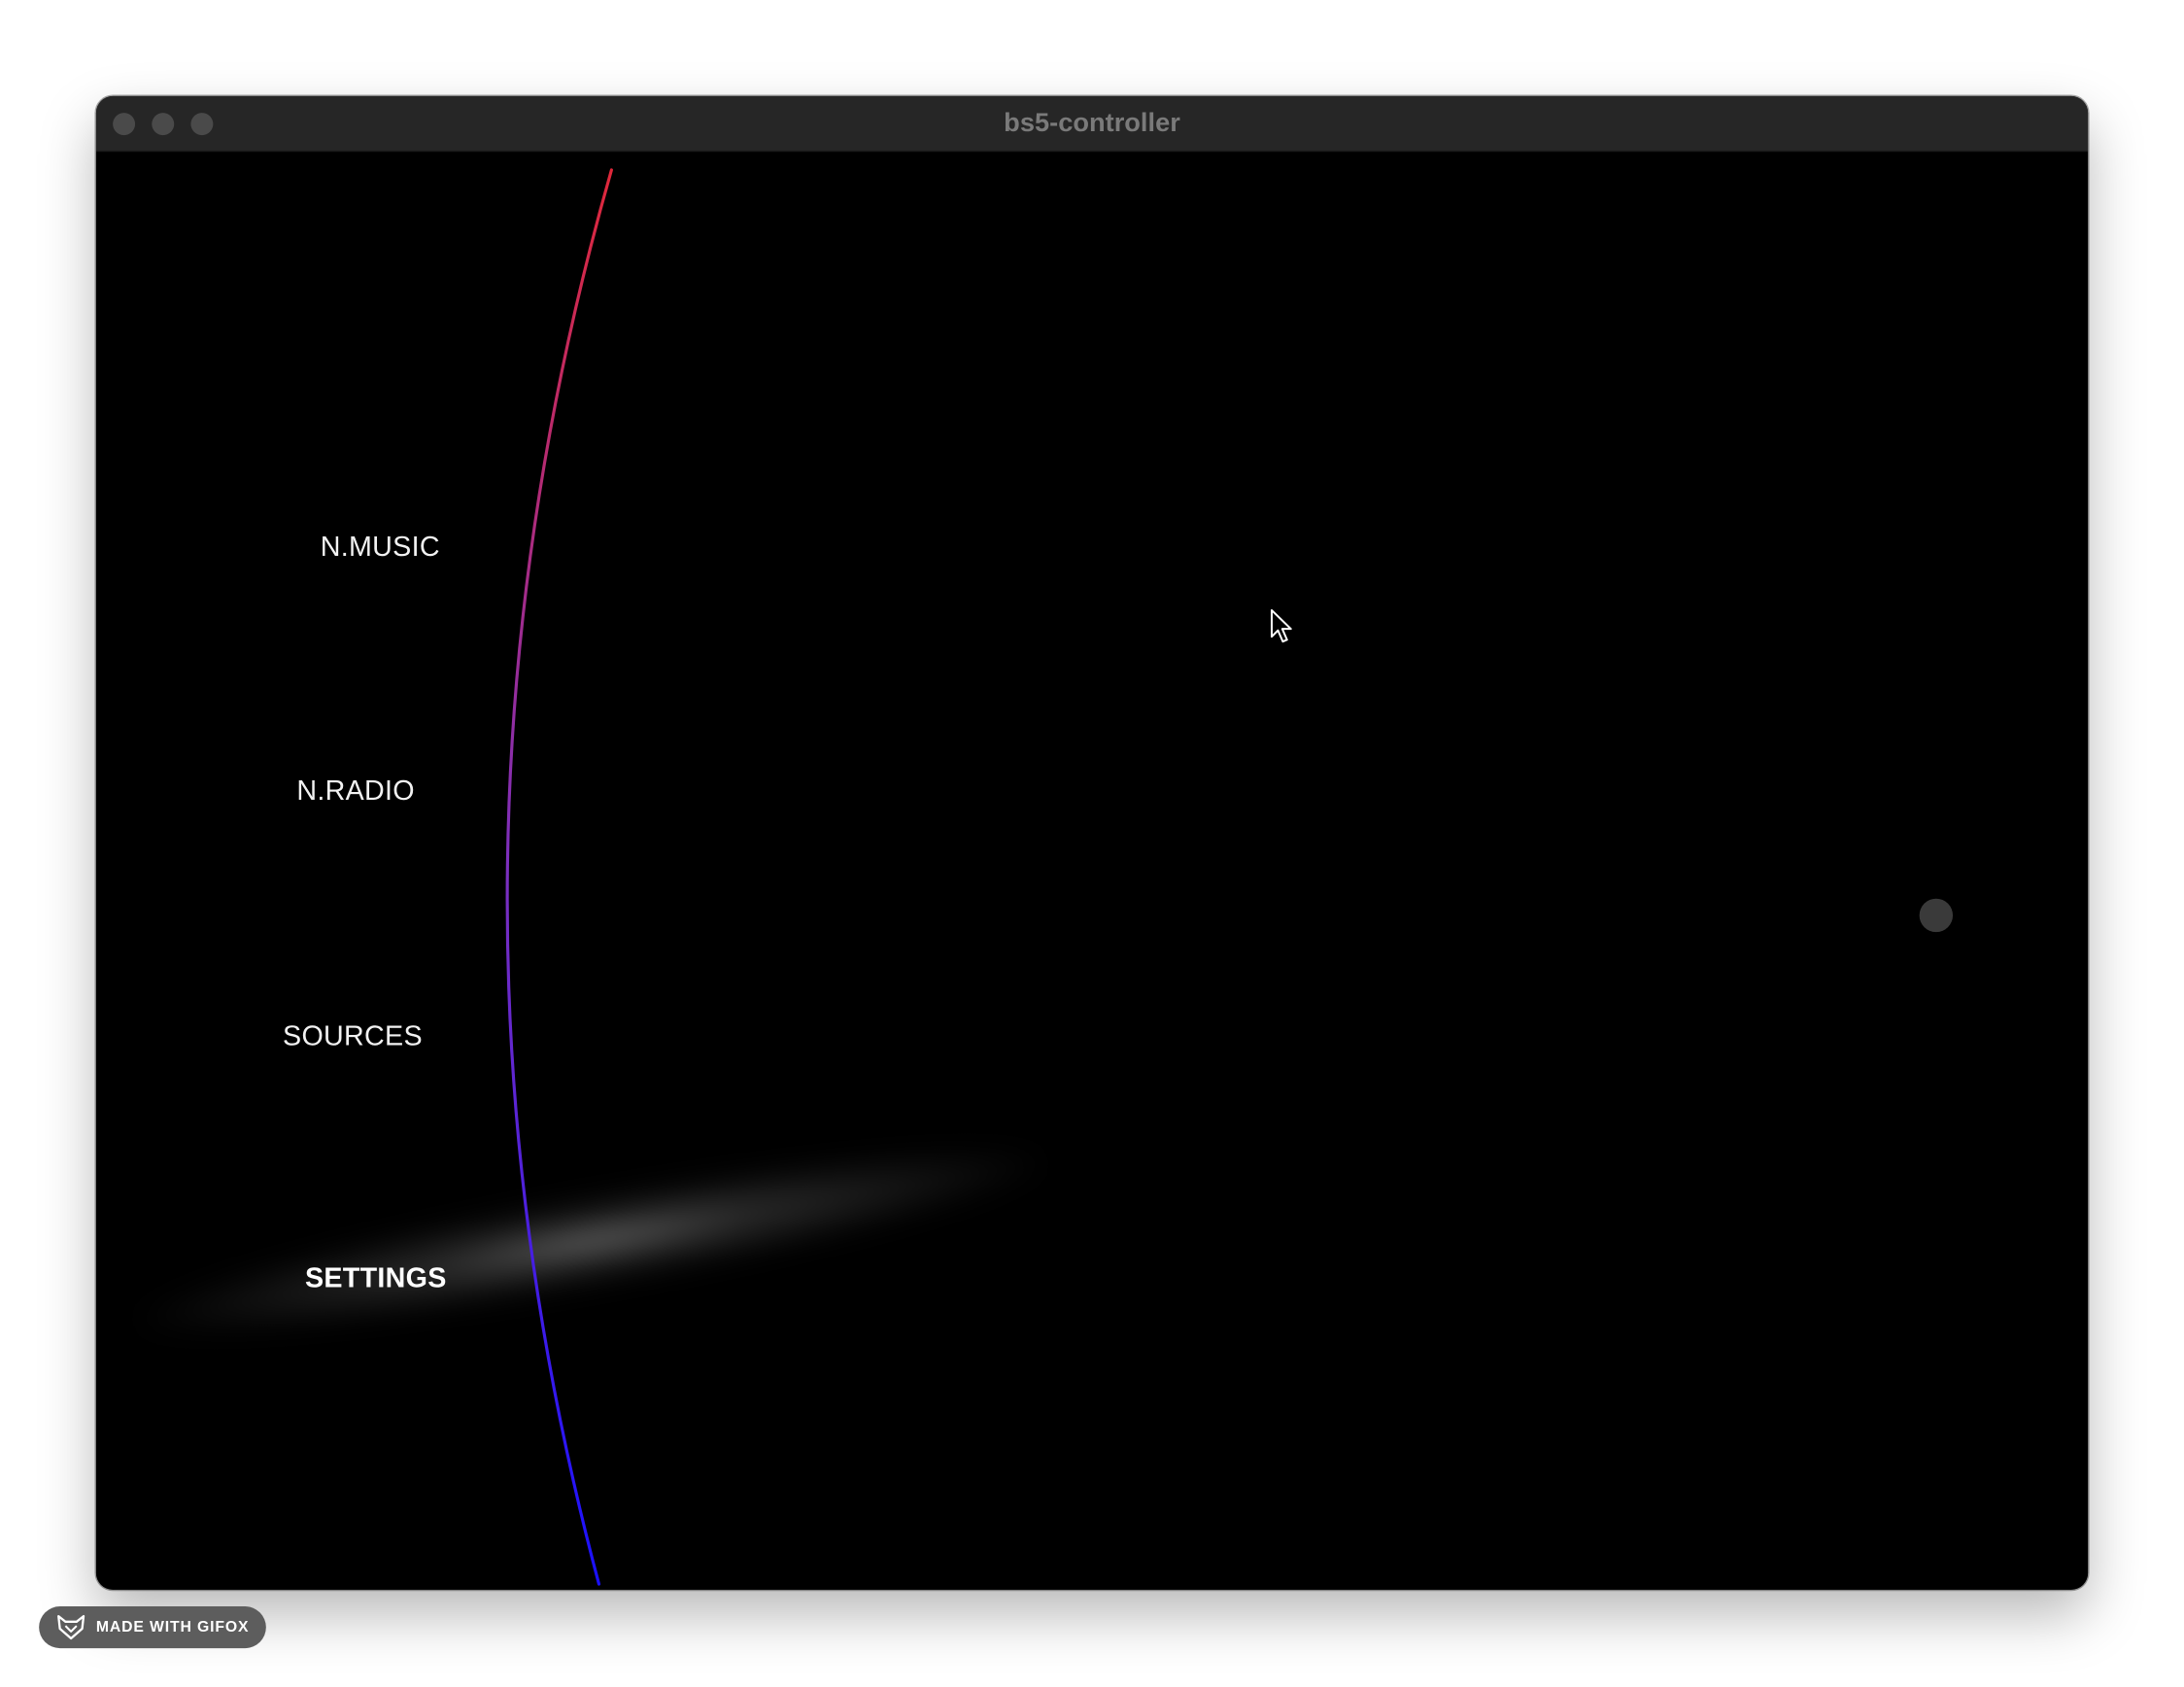 This screenshot has height=1687, width=2184. What do you see at coordinates (71, 1627) in the screenshot?
I see `fox-icon` at bounding box center [71, 1627].